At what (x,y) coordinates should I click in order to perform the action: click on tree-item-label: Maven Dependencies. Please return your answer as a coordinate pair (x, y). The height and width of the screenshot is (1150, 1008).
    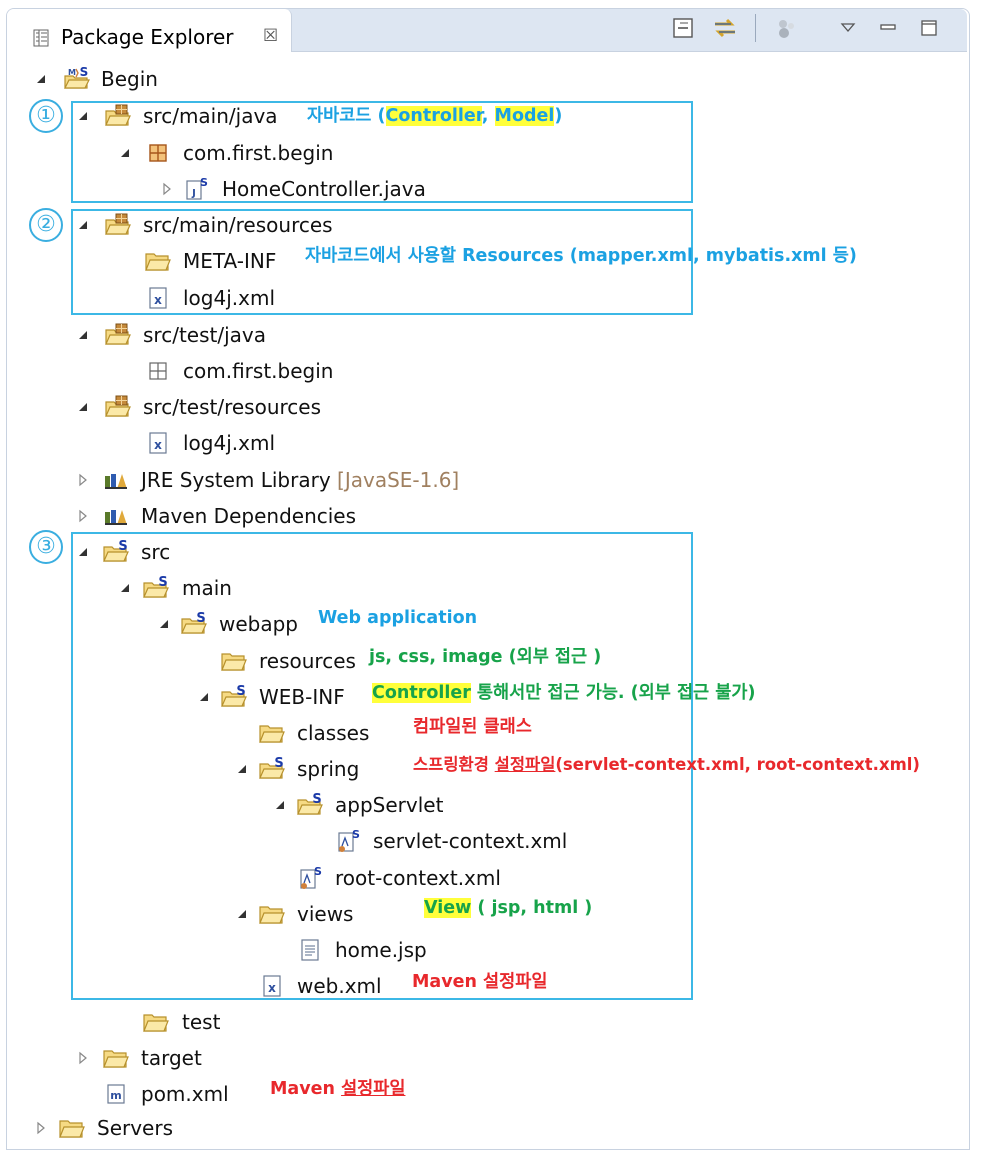
    Looking at the image, I should click on (249, 516).